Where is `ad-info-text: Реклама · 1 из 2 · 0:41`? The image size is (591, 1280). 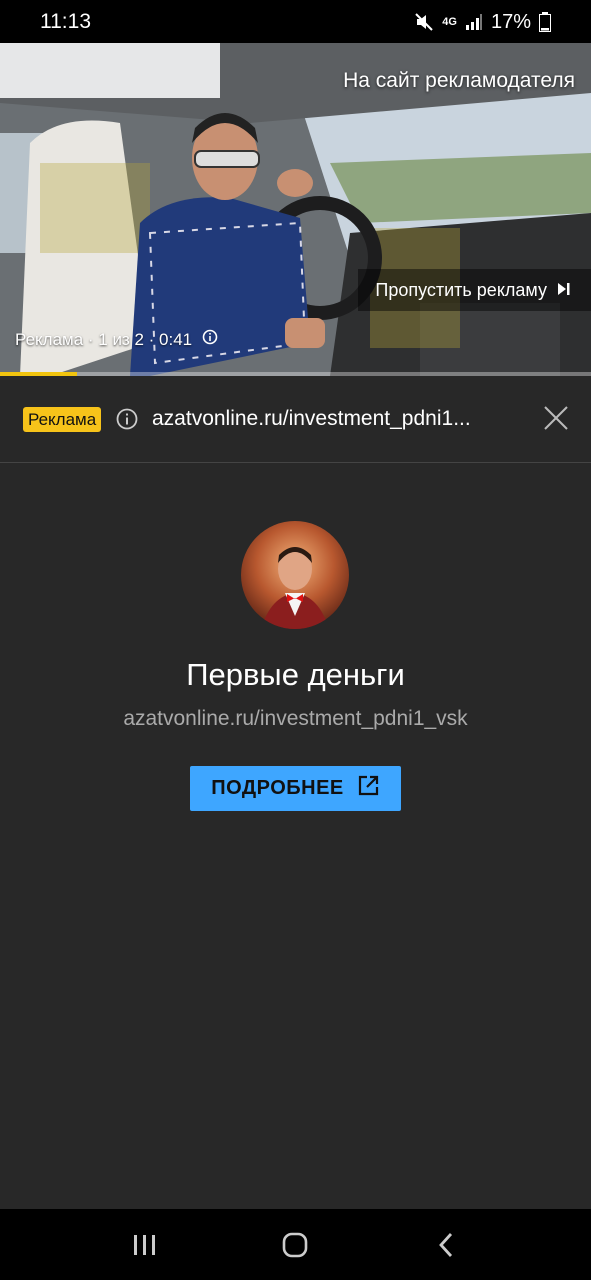 ad-info-text: Реклама · 1 из 2 · 0:41 is located at coordinates (104, 339).